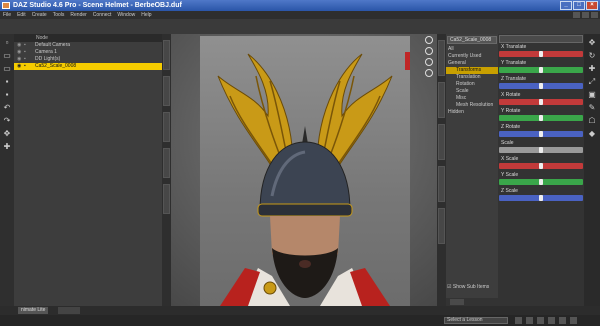 The image size is (600, 326). What do you see at coordinates (472, 77) in the screenshot?
I see `property-group: Translation` at bounding box center [472, 77].